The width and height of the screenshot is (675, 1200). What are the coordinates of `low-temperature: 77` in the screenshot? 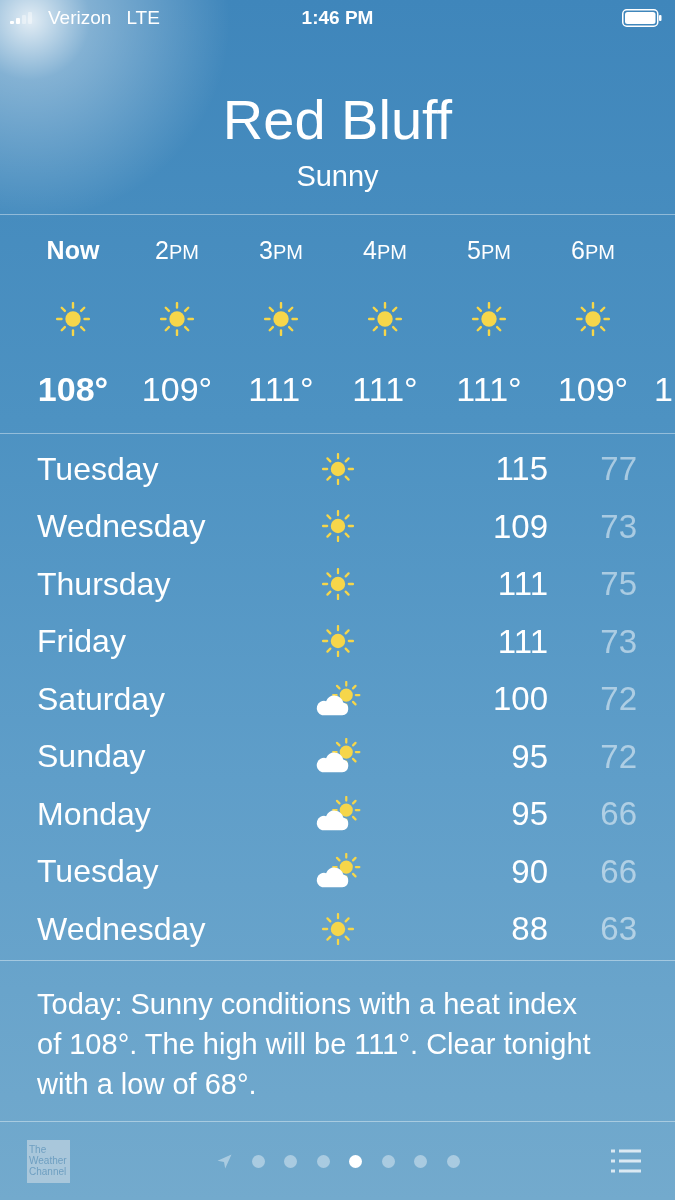 It's located at (618, 469).